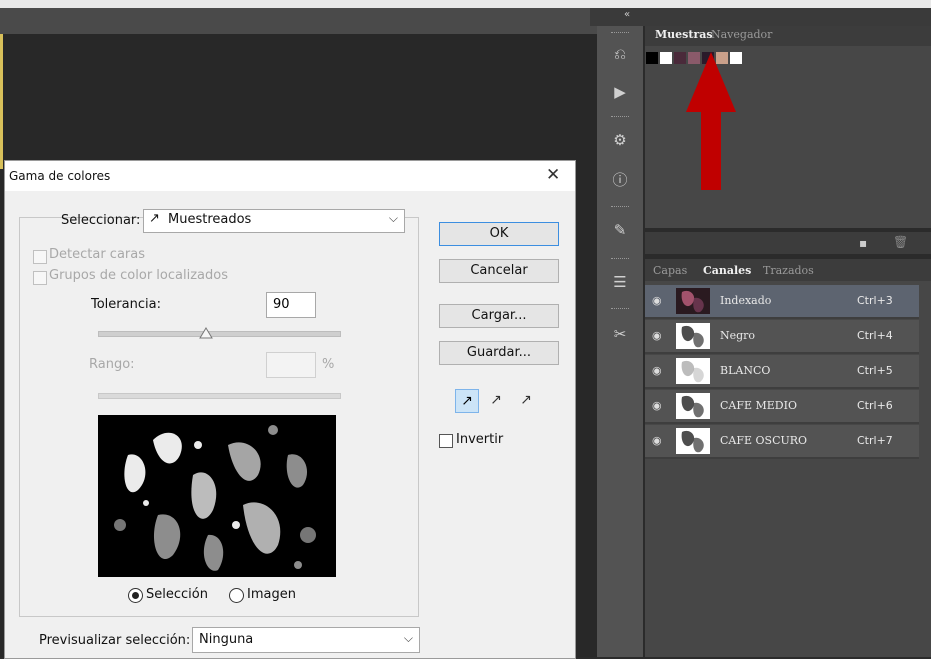 This screenshot has width=931, height=659. What do you see at coordinates (526, 400) in the screenshot?
I see `eyedropper-minus-icon: ↗` at bounding box center [526, 400].